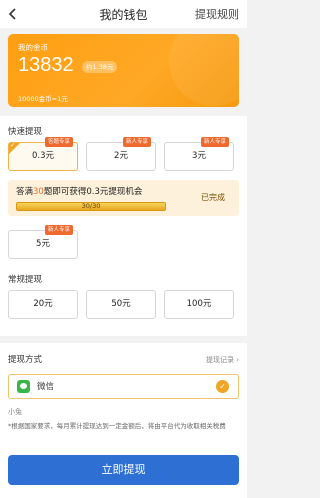 This screenshot has height=498, width=320. I want to click on quiz-task-card: 答满30题即可获得0.3元提现机会 30/30 已完成, so click(123, 198).